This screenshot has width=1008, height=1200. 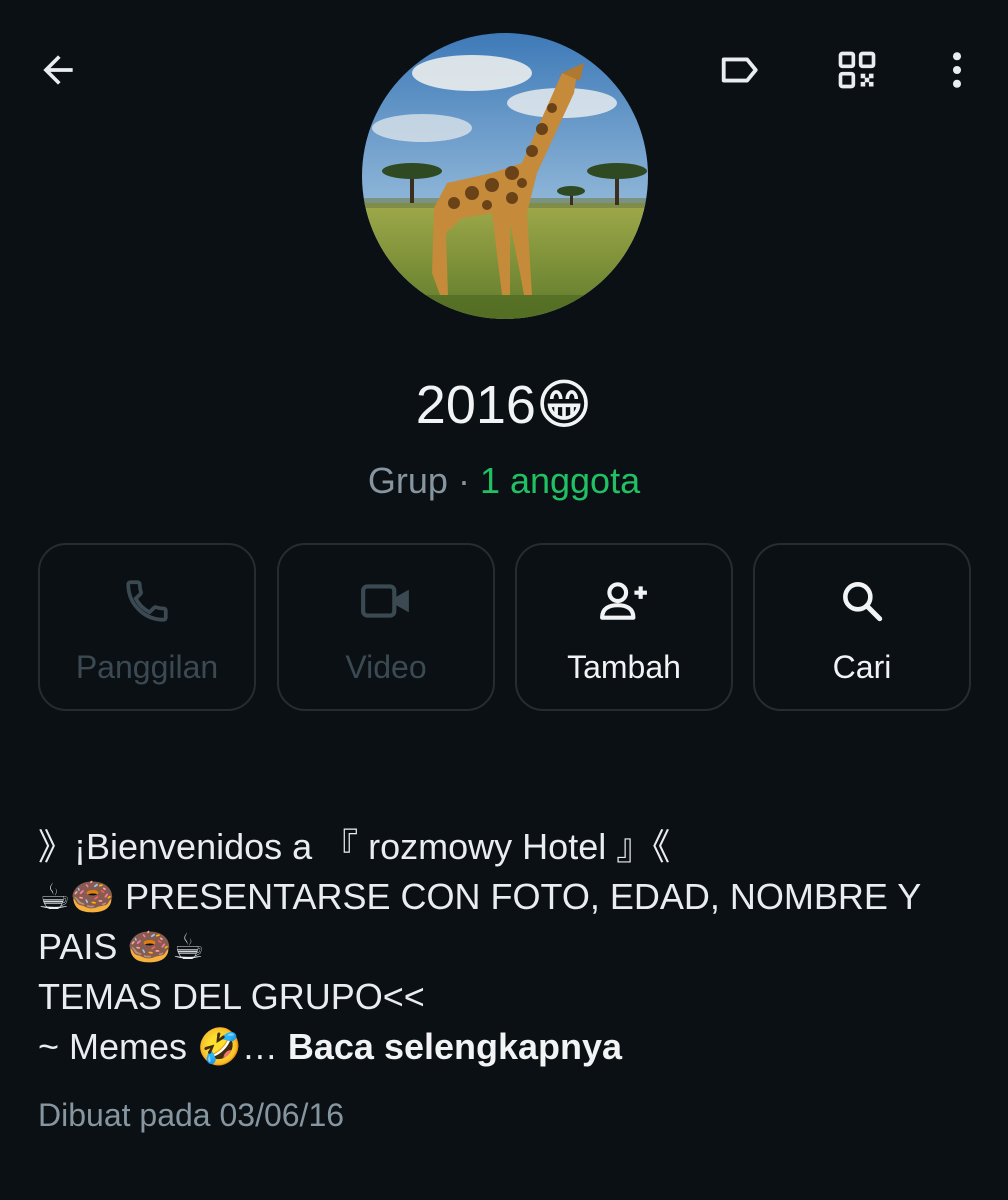 I want to click on back-button, so click(x=58, y=70).